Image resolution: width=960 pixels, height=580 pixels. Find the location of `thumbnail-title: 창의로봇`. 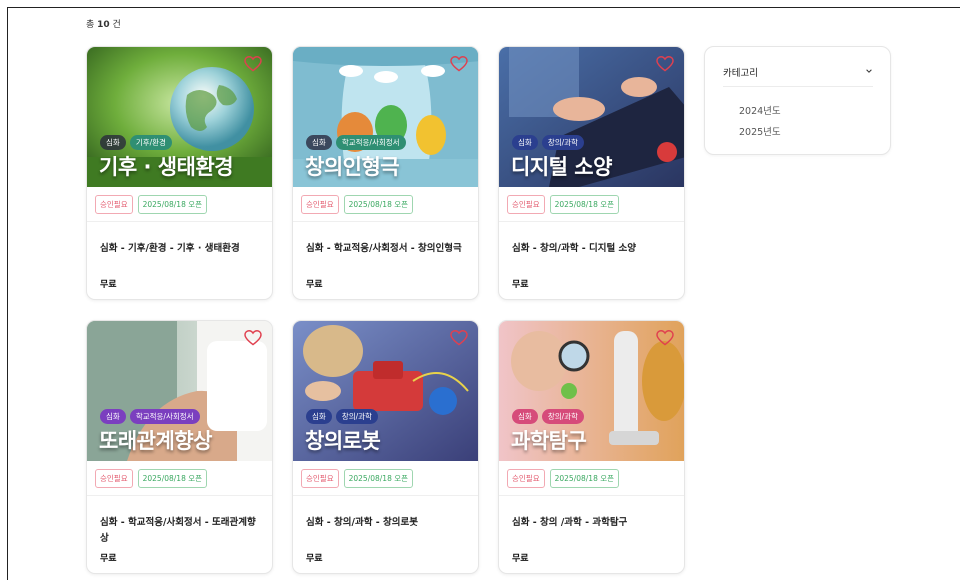

thumbnail-title: 창의로봇 is located at coordinates (343, 441).